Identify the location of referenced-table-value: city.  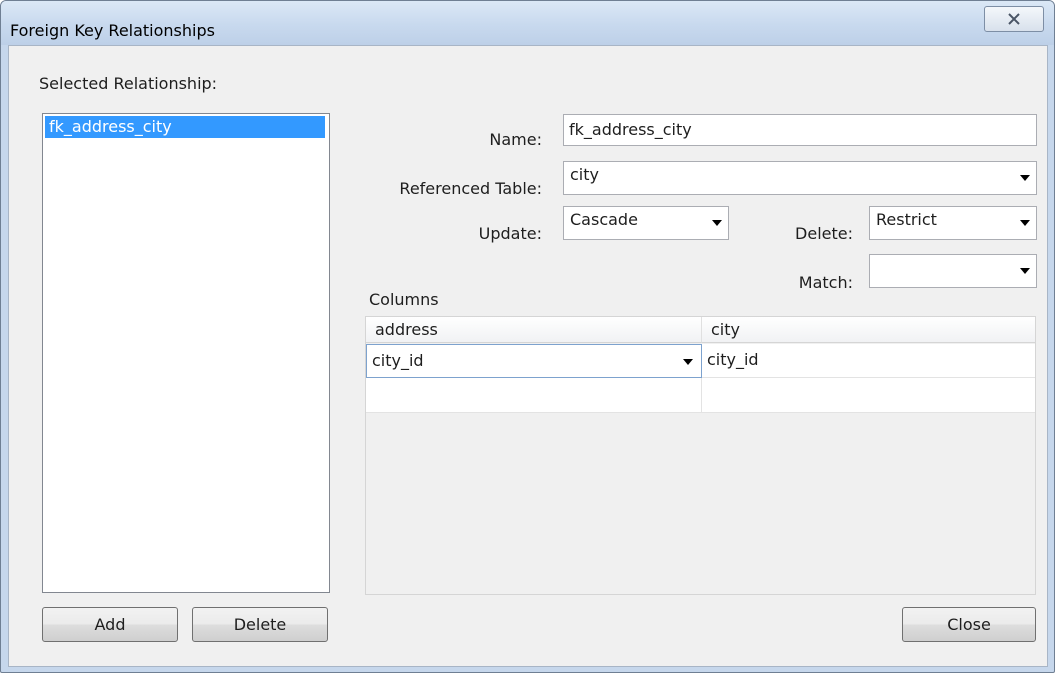
(584, 174).